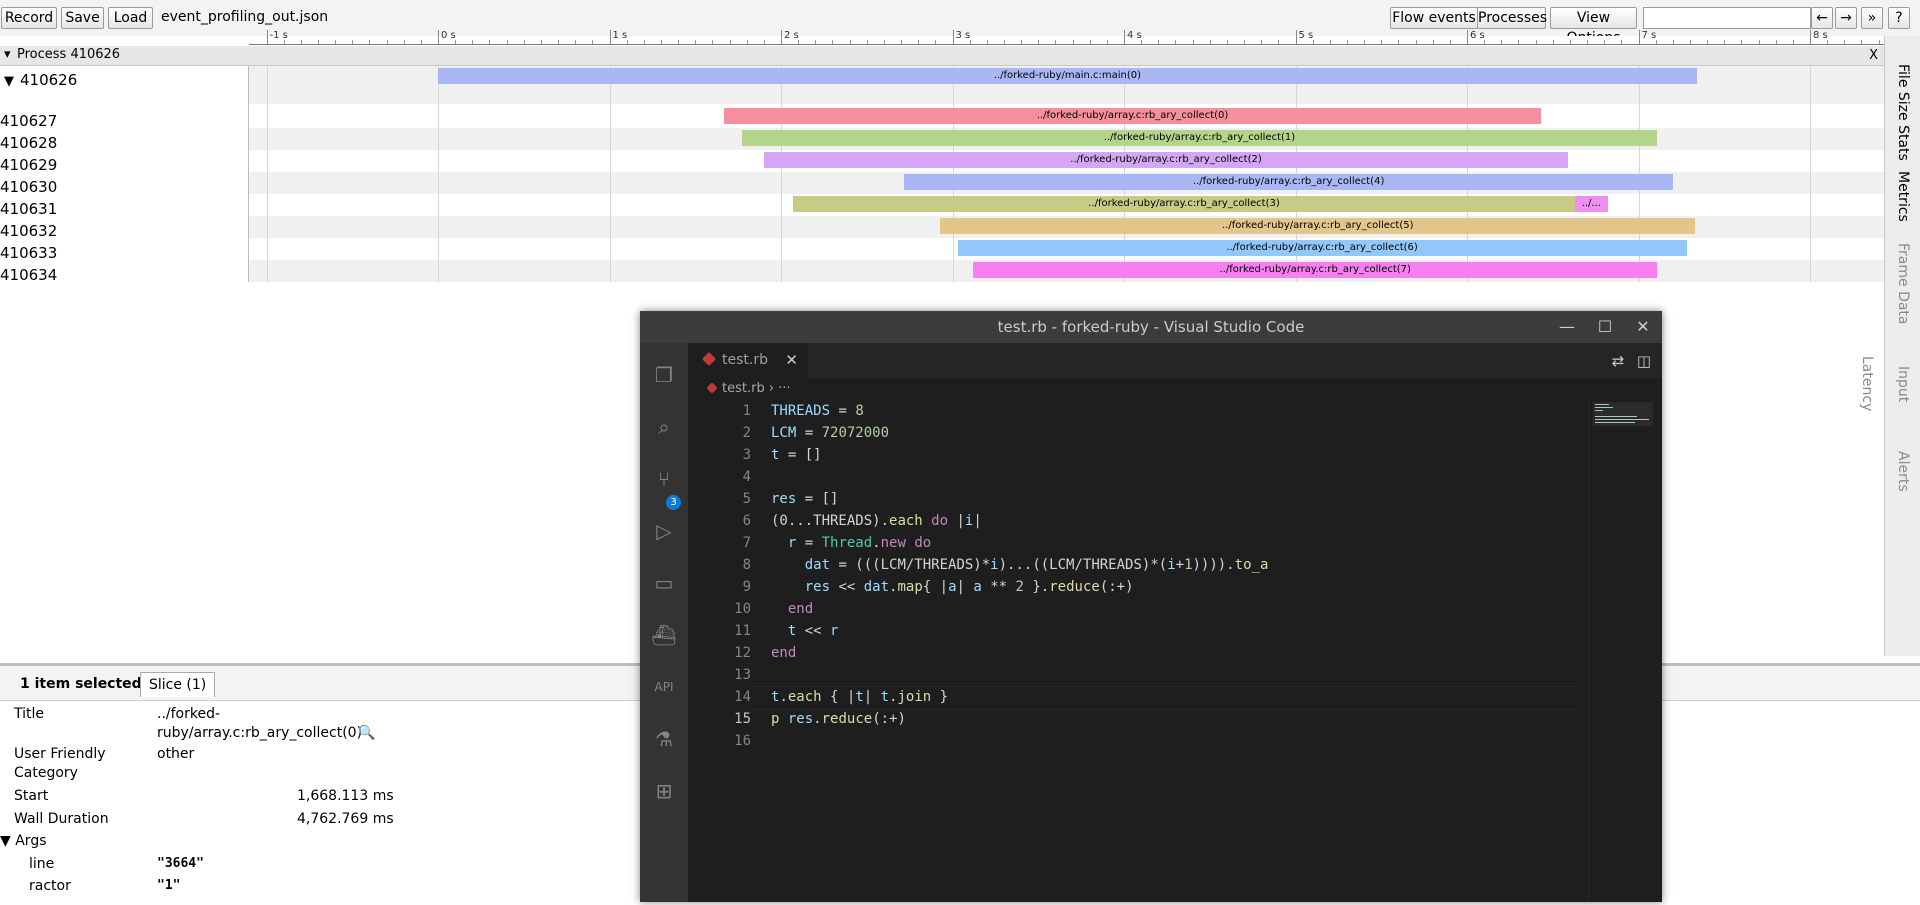  Describe the element at coordinates (965, 587) in the screenshot. I see `code-token: |` at that location.